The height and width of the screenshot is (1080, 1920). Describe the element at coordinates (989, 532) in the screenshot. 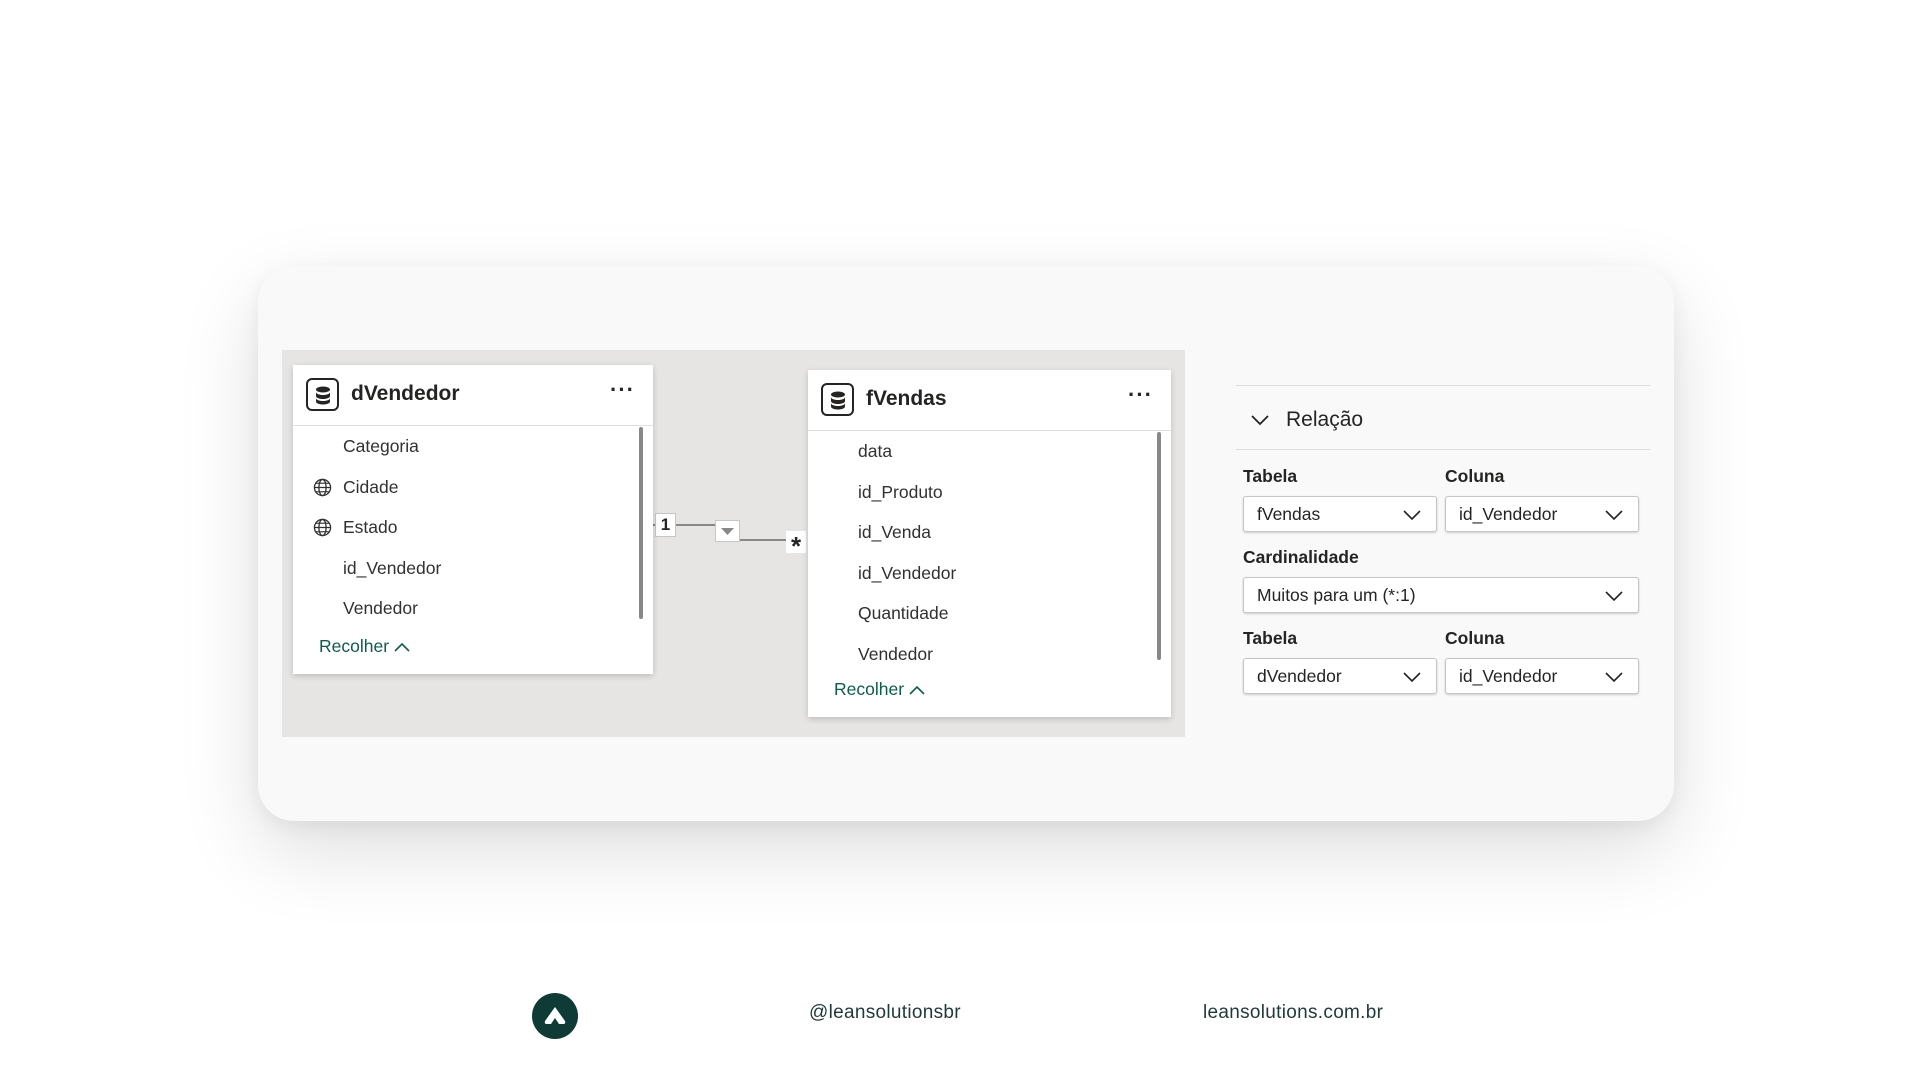

I see `field-item: id_Venda` at that location.